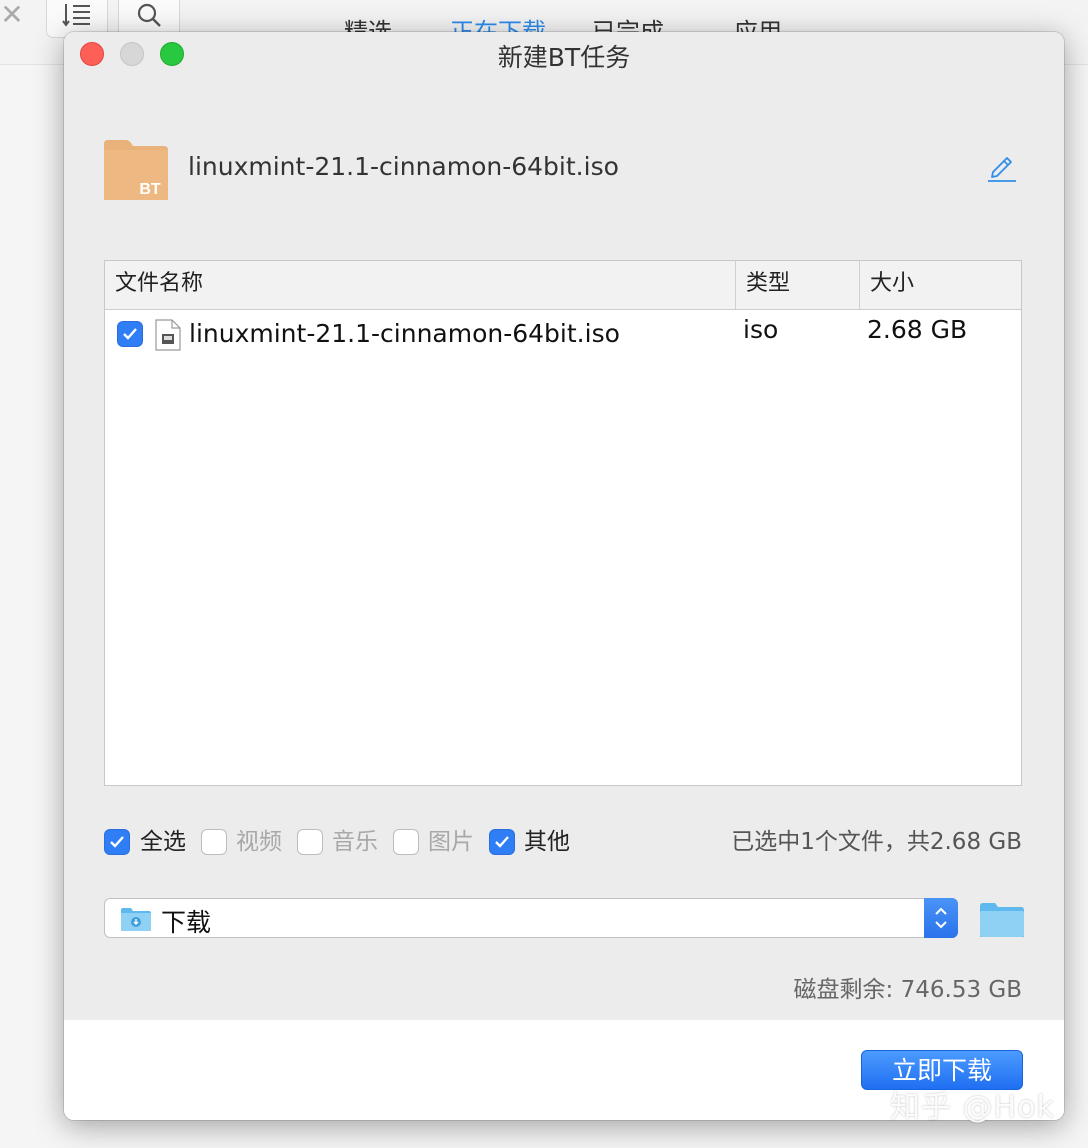  I want to click on pencil-icon, so click(1002, 166).